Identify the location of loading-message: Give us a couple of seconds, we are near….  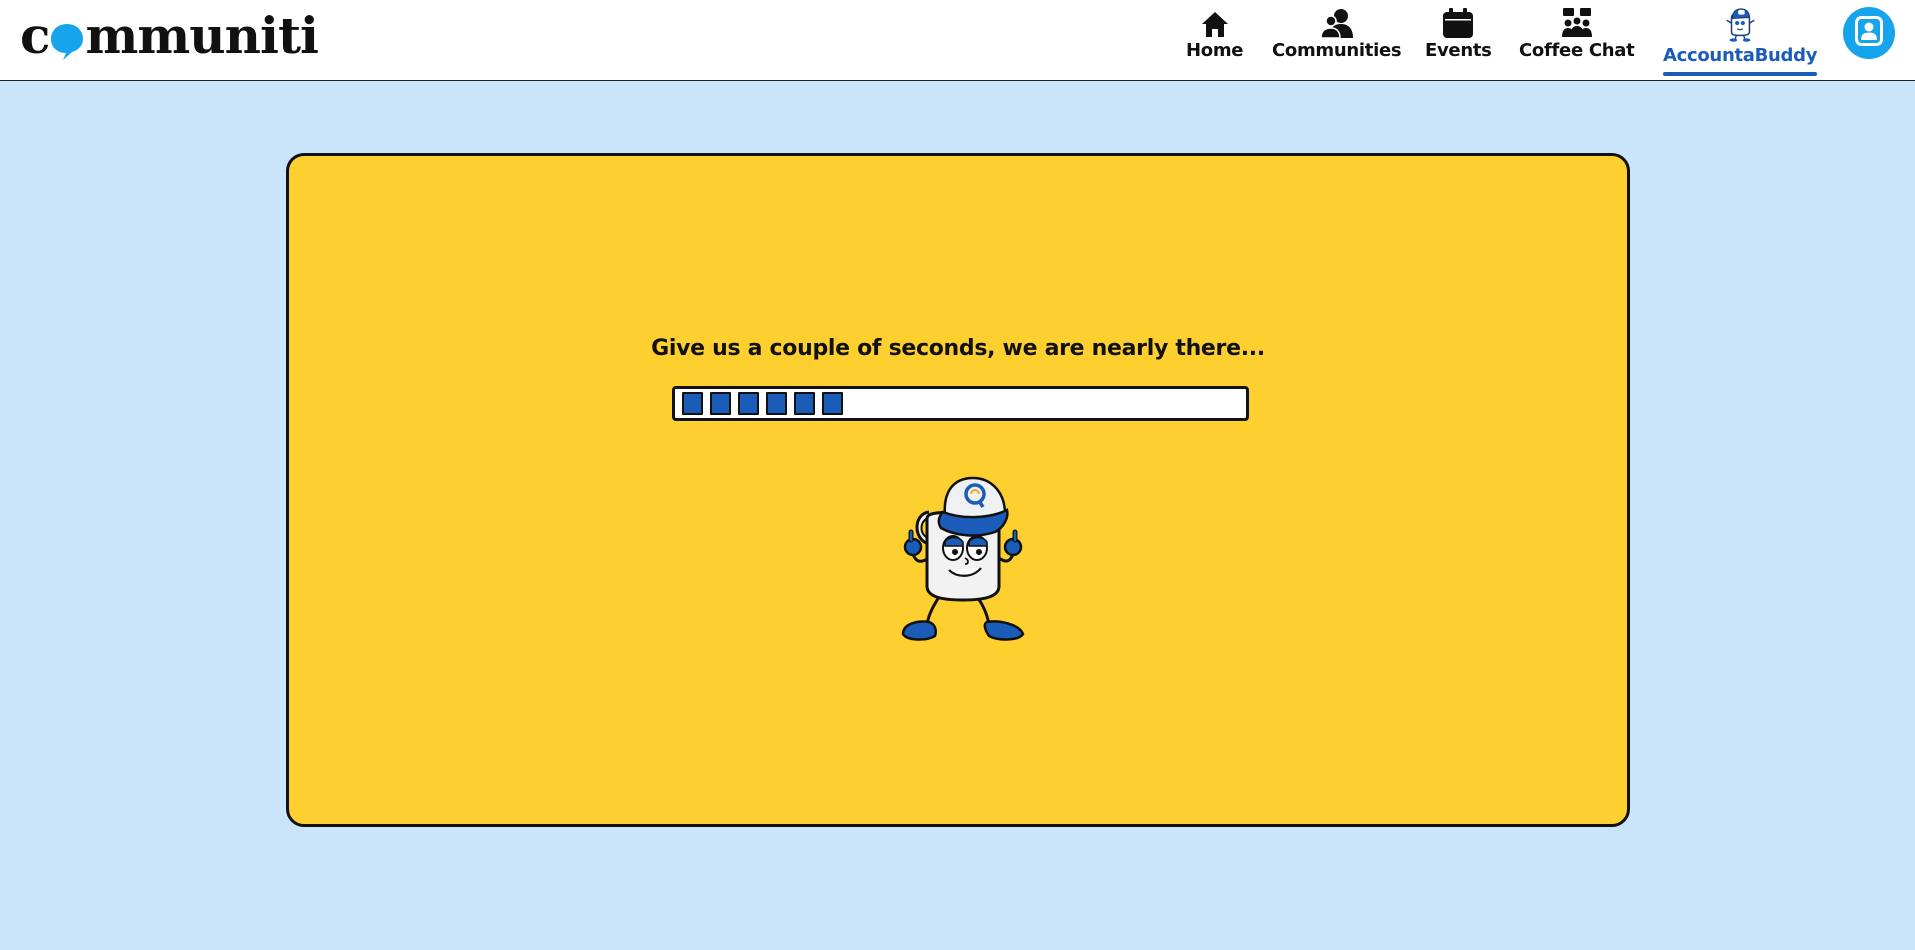
(958, 348).